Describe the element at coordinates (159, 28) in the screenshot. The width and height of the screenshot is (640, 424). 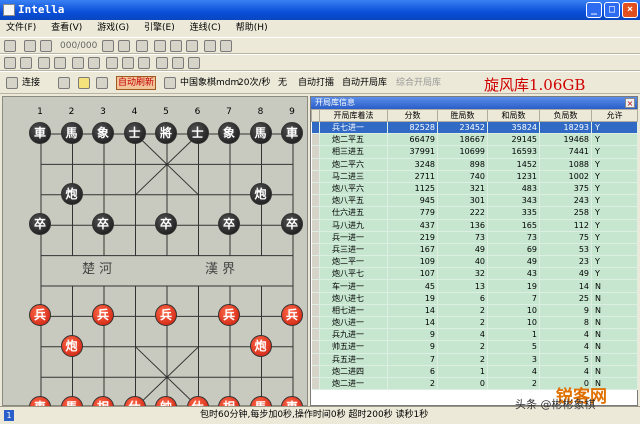
I see `menu-engine: 引擎(E)` at that location.